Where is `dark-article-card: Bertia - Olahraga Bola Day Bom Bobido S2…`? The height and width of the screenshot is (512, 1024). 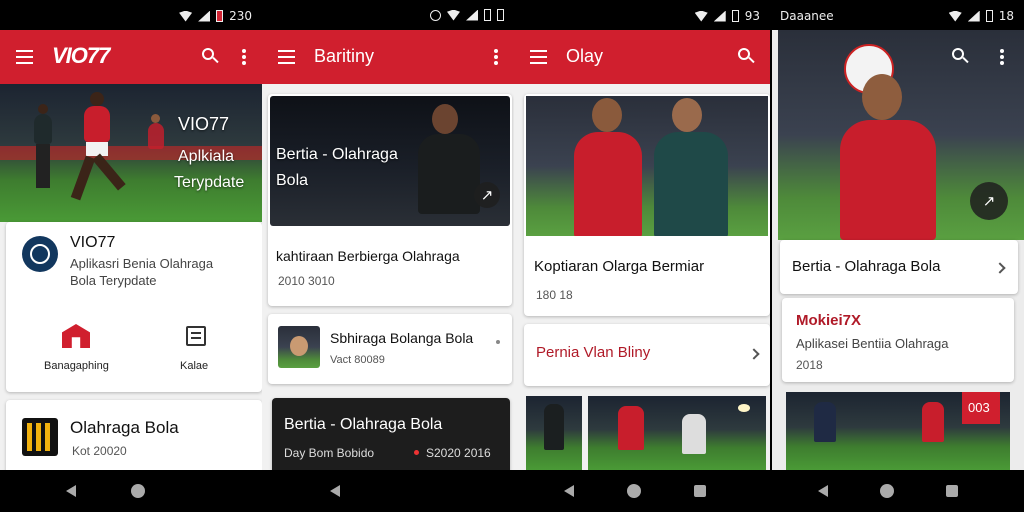
dark-article-card: Bertia - Olahraga Bola Day Bom Bobido S2… is located at coordinates (391, 438).